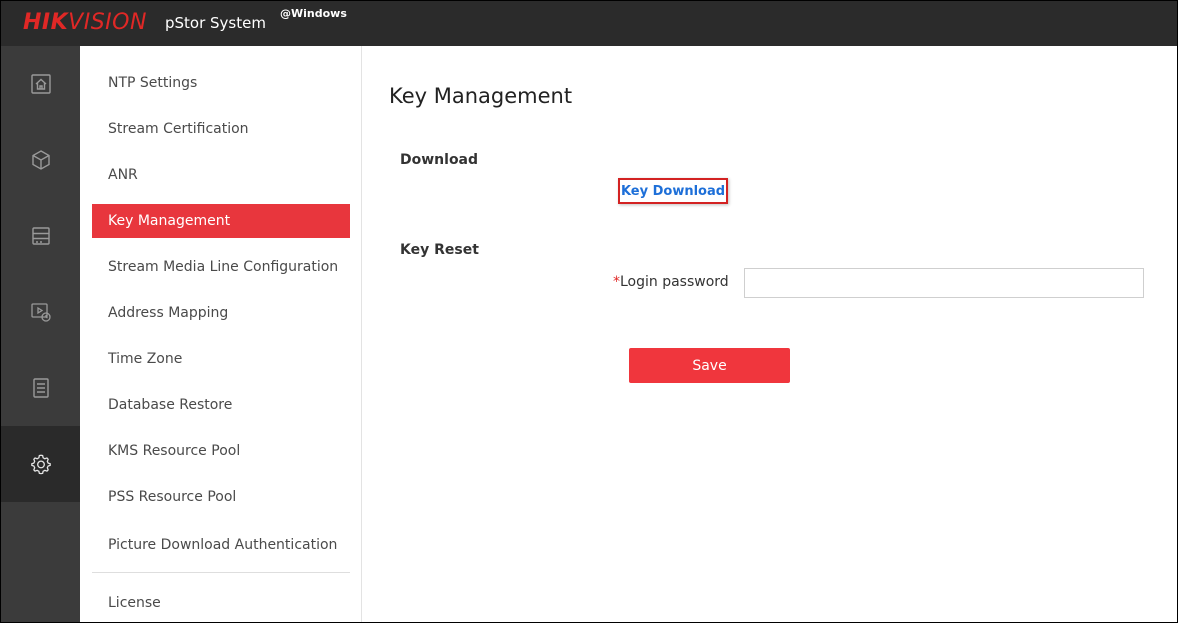 The image size is (1178, 623). What do you see at coordinates (221, 313) in the screenshot?
I see `submenu-item-address-mapping: Address Mapping` at bounding box center [221, 313].